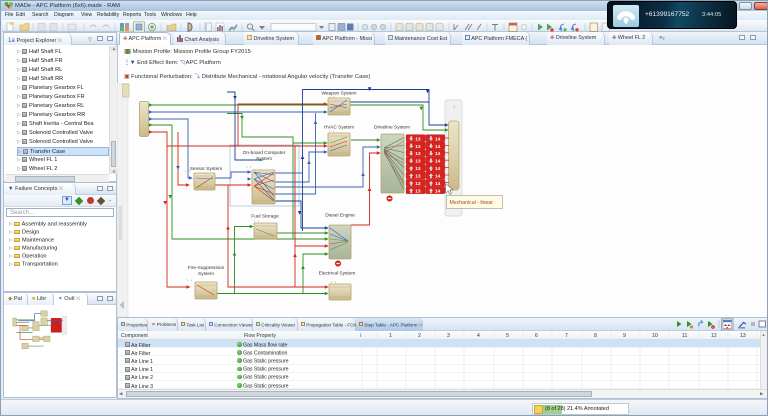 The width and height of the screenshot is (768, 416). What do you see at coordinates (340, 216) in the screenshot?
I see `svg-text: Diesel Engine` at bounding box center [340, 216].